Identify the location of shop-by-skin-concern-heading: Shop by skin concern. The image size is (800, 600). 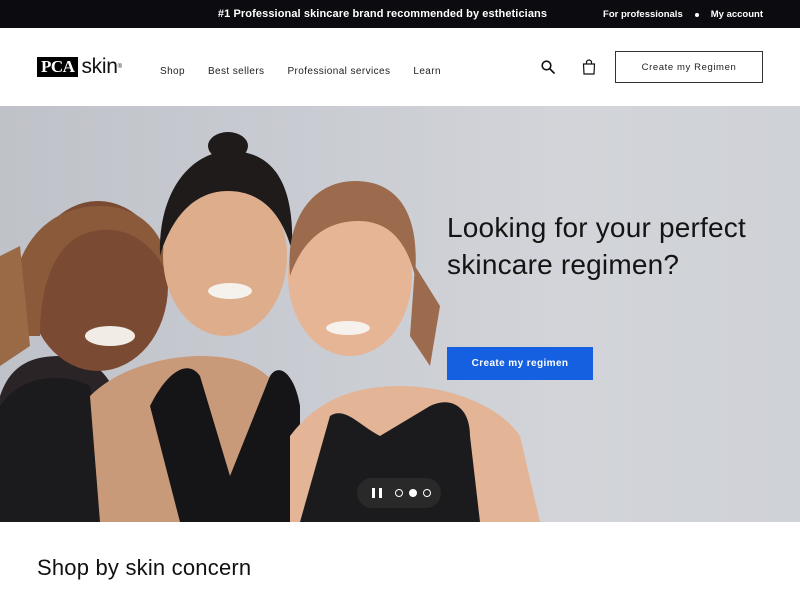
(144, 567).